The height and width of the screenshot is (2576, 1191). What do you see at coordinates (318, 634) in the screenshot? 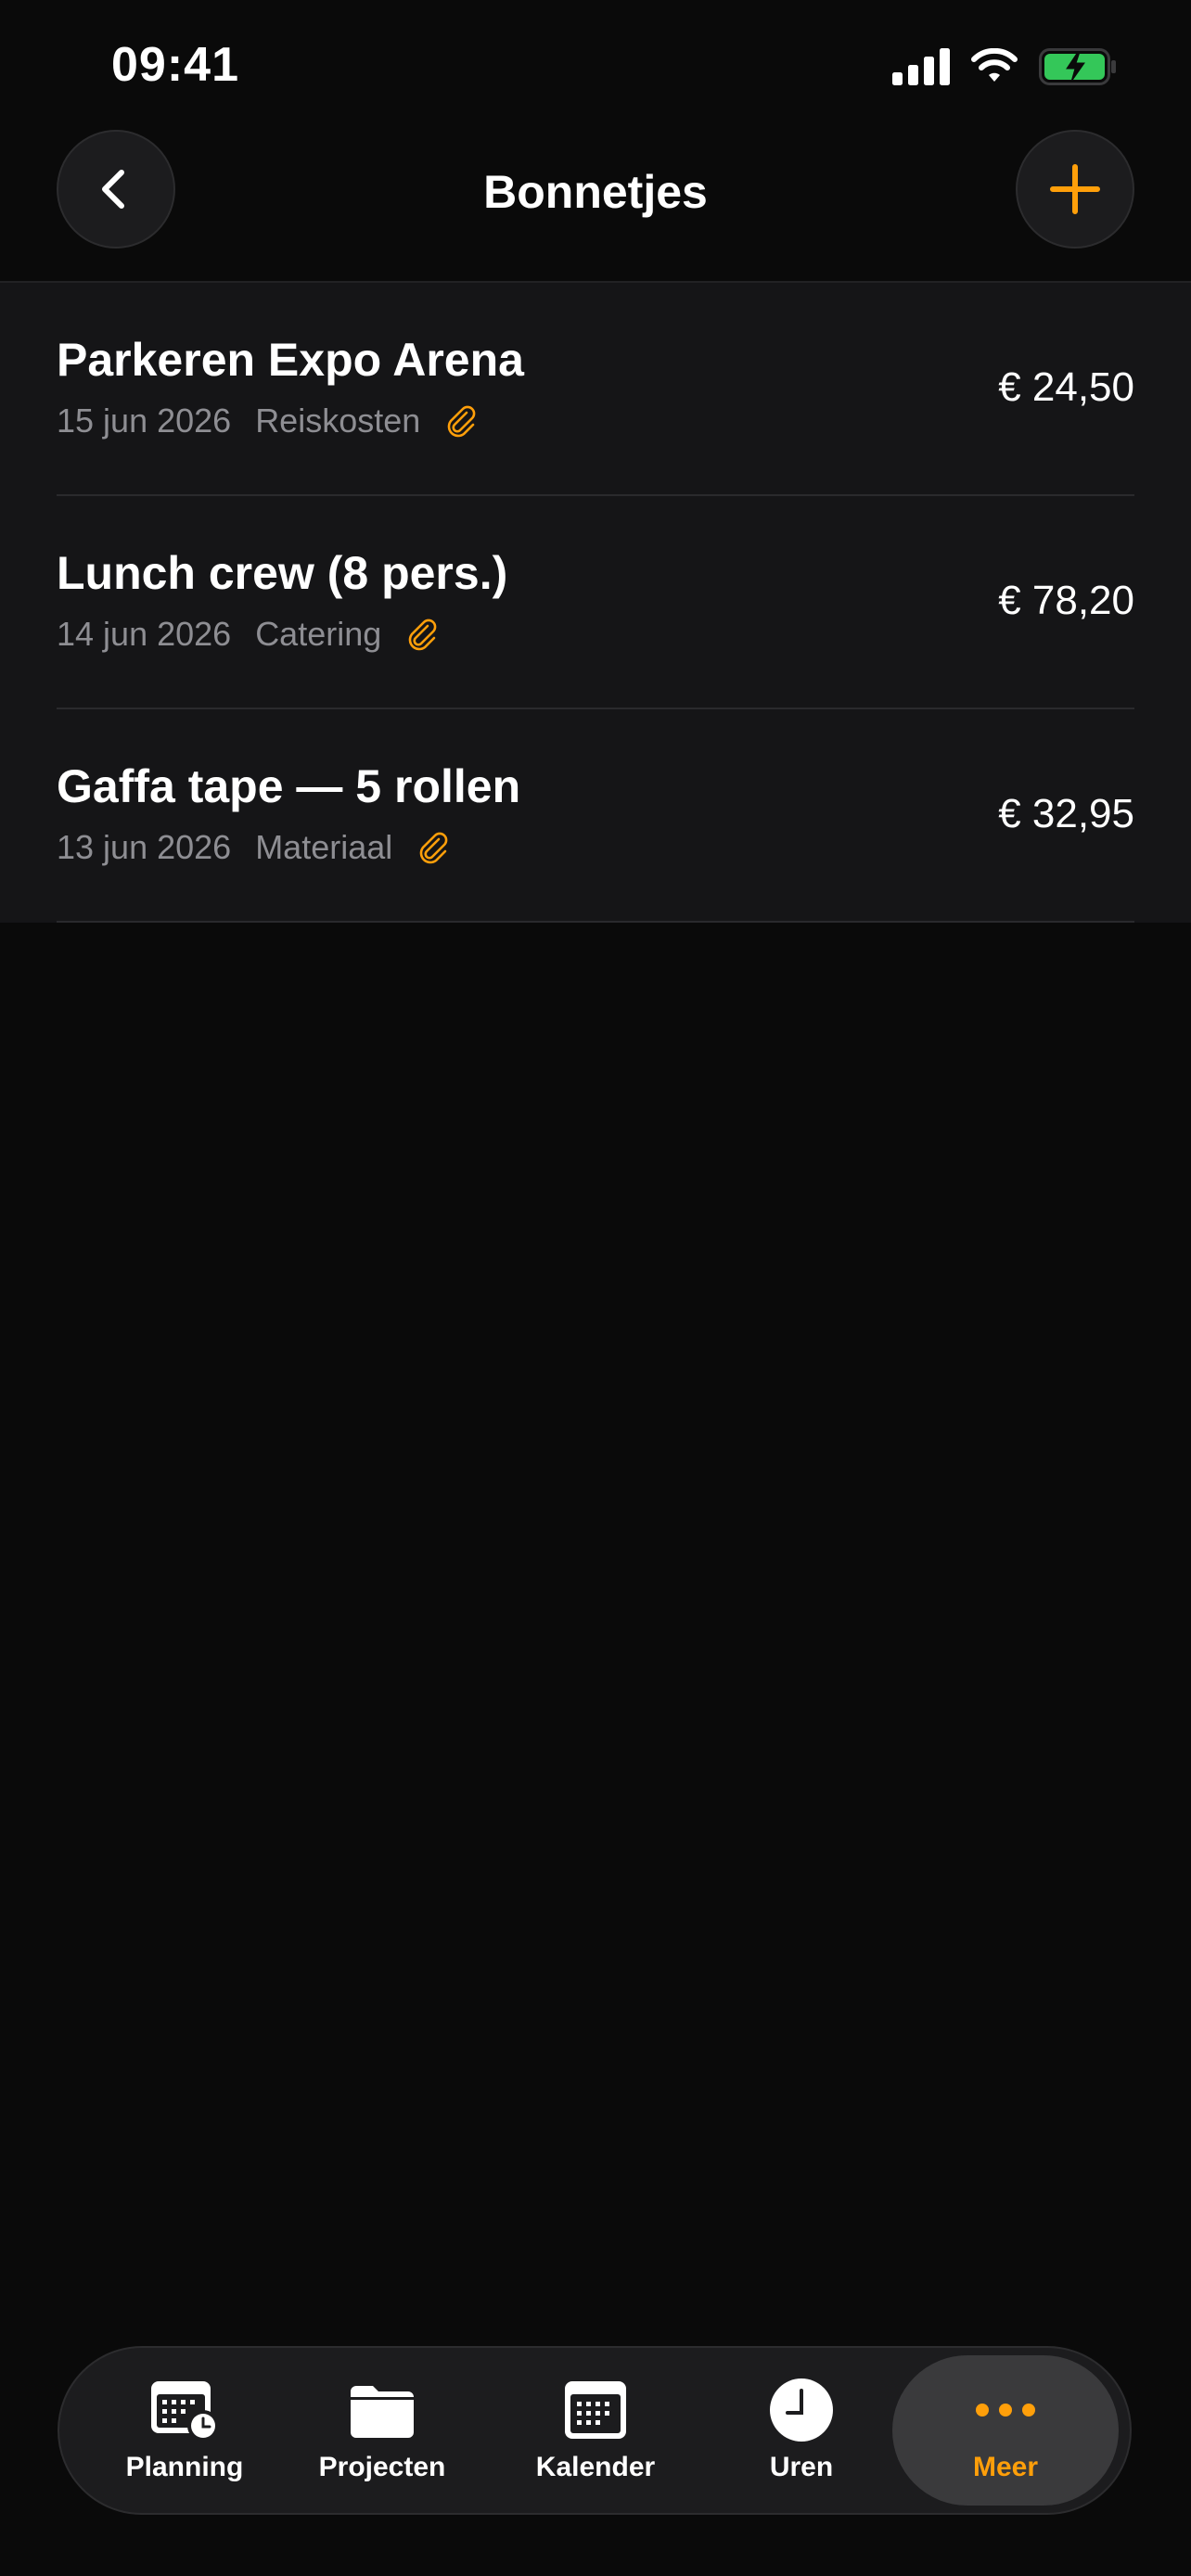
I see `receipt-category: Catering` at bounding box center [318, 634].